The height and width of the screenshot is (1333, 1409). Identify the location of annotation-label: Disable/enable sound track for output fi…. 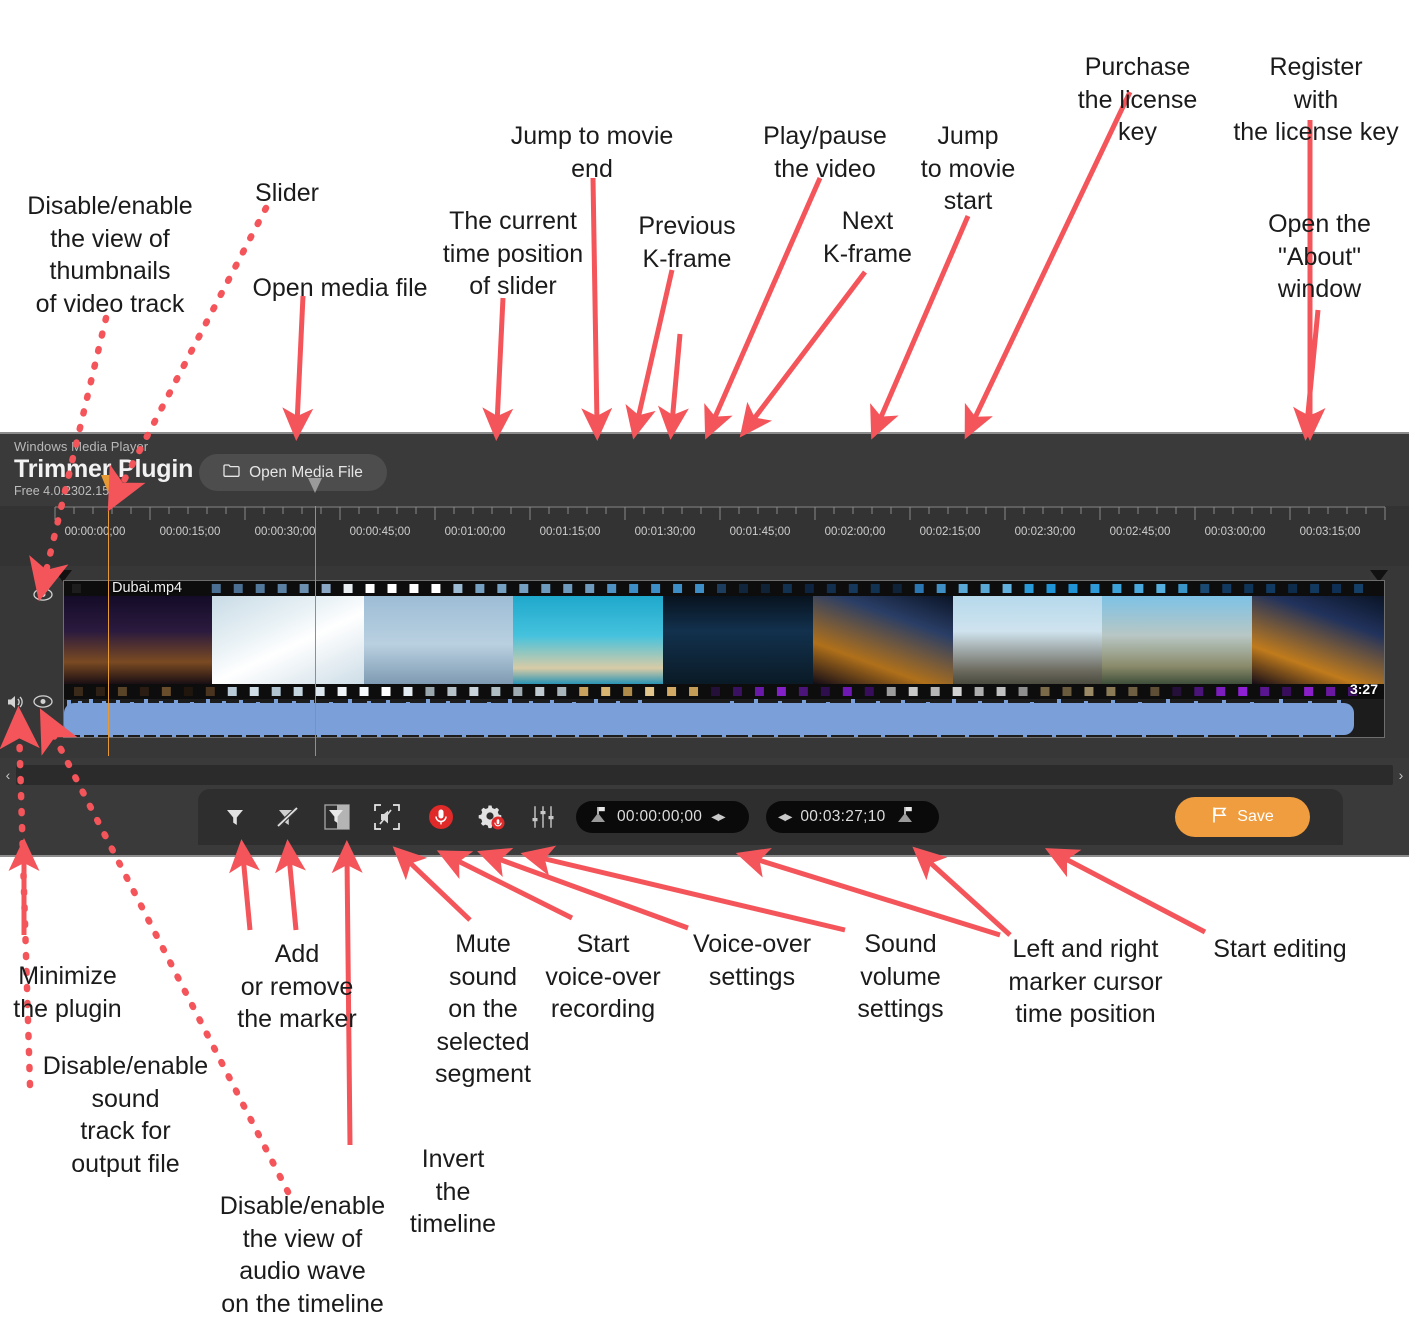
(125, 1115).